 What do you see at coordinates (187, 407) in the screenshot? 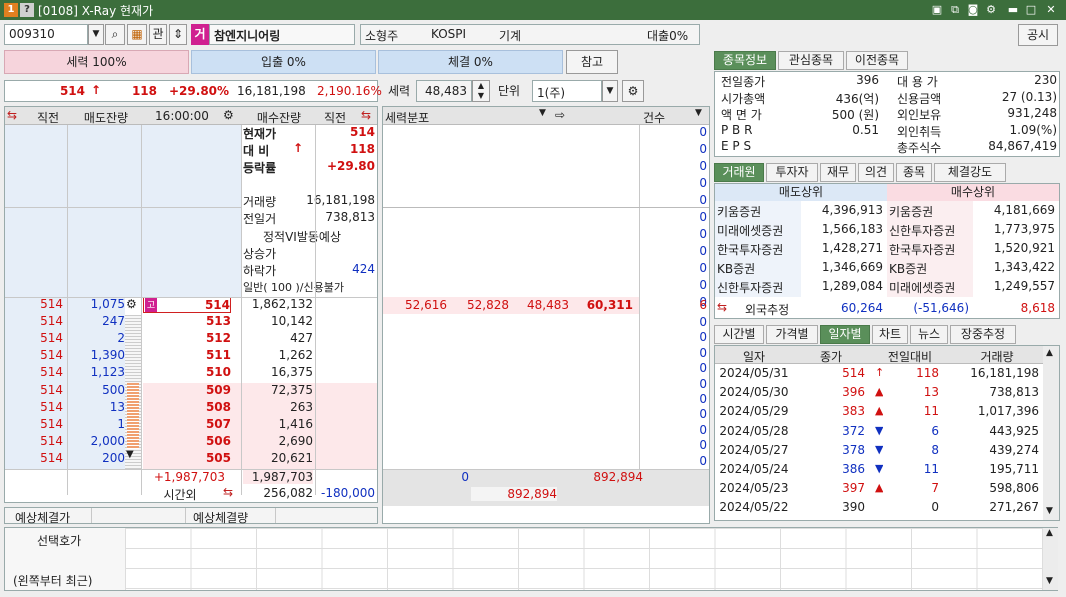
I see `bid-price: 508` at bounding box center [187, 407].